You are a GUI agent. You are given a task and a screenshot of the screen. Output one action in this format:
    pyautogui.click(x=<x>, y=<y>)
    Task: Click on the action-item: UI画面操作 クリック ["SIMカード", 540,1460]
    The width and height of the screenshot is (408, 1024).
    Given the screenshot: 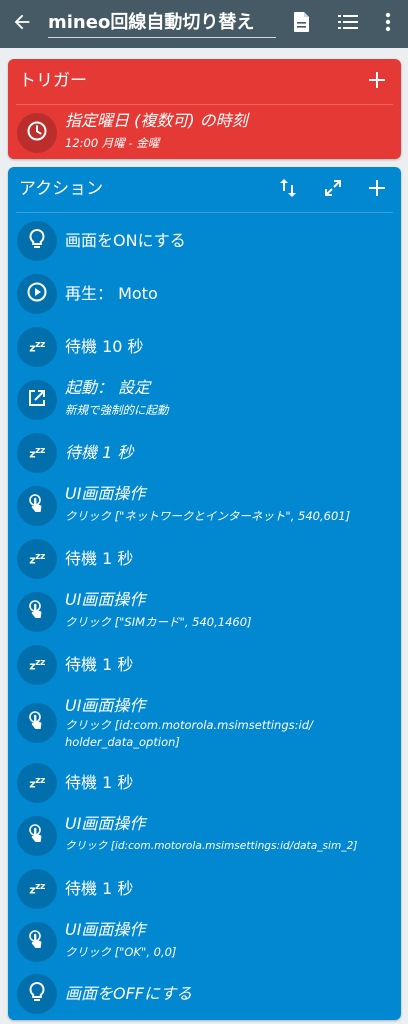 What is the action you would take?
    pyautogui.click(x=204, y=615)
    